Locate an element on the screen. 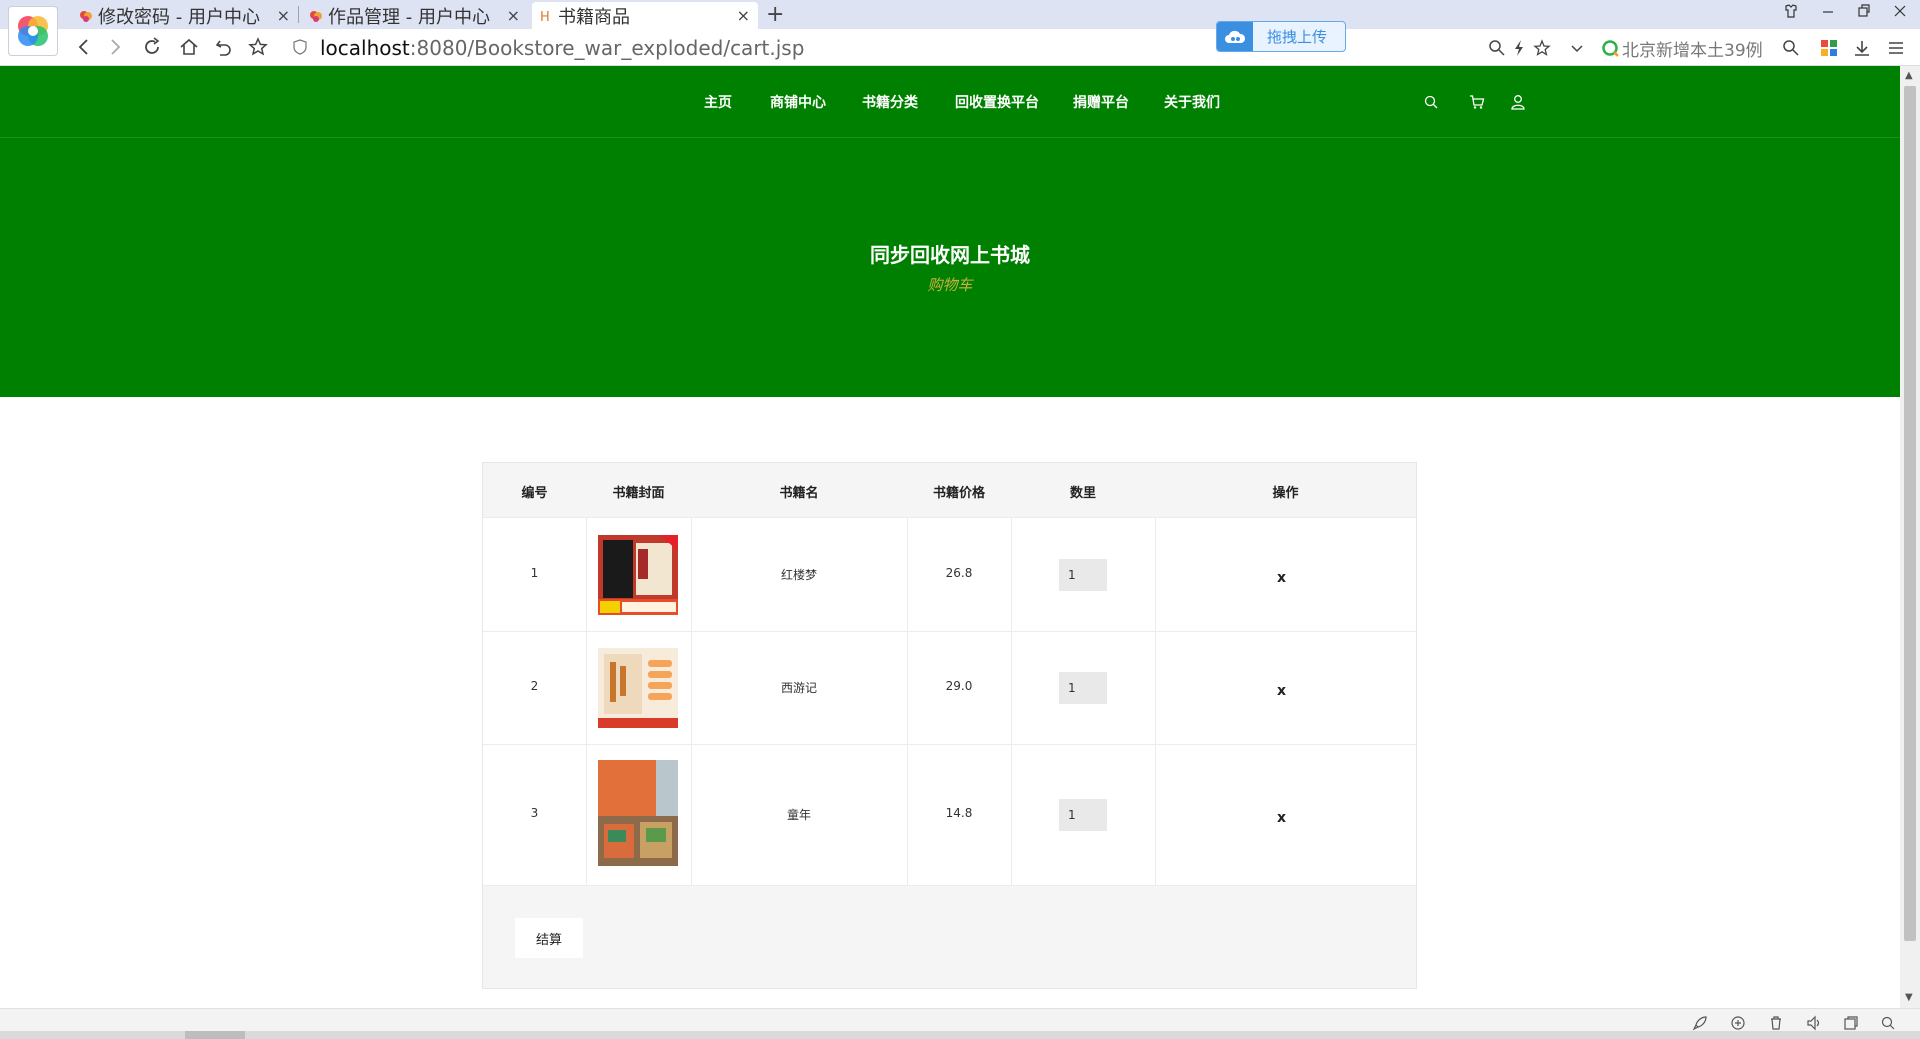 The height and width of the screenshot is (1039, 1920). volume-icon is located at coordinates (1814, 1023).